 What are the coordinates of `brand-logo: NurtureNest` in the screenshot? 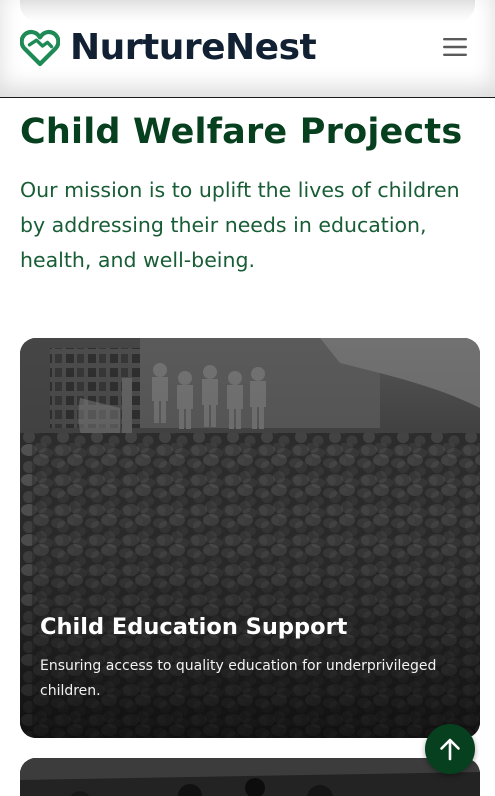 It's located at (168, 47).